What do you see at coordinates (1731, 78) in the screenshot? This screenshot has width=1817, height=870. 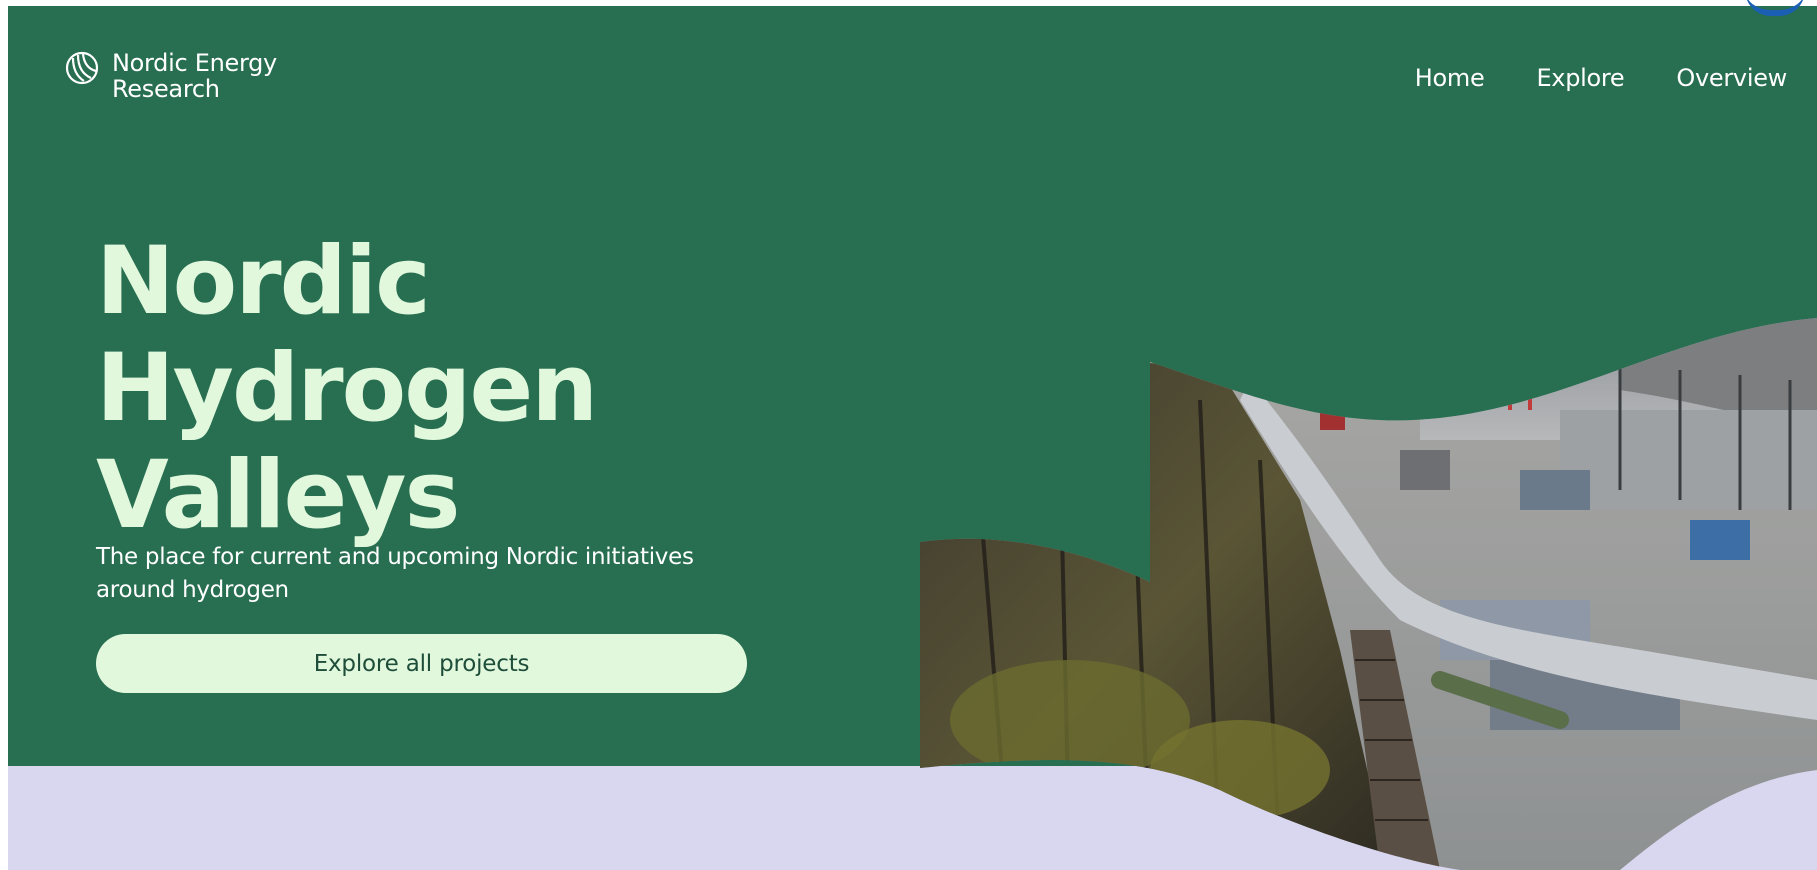 I see `nav-overview: Overview` at bounding box center [1731, 78].